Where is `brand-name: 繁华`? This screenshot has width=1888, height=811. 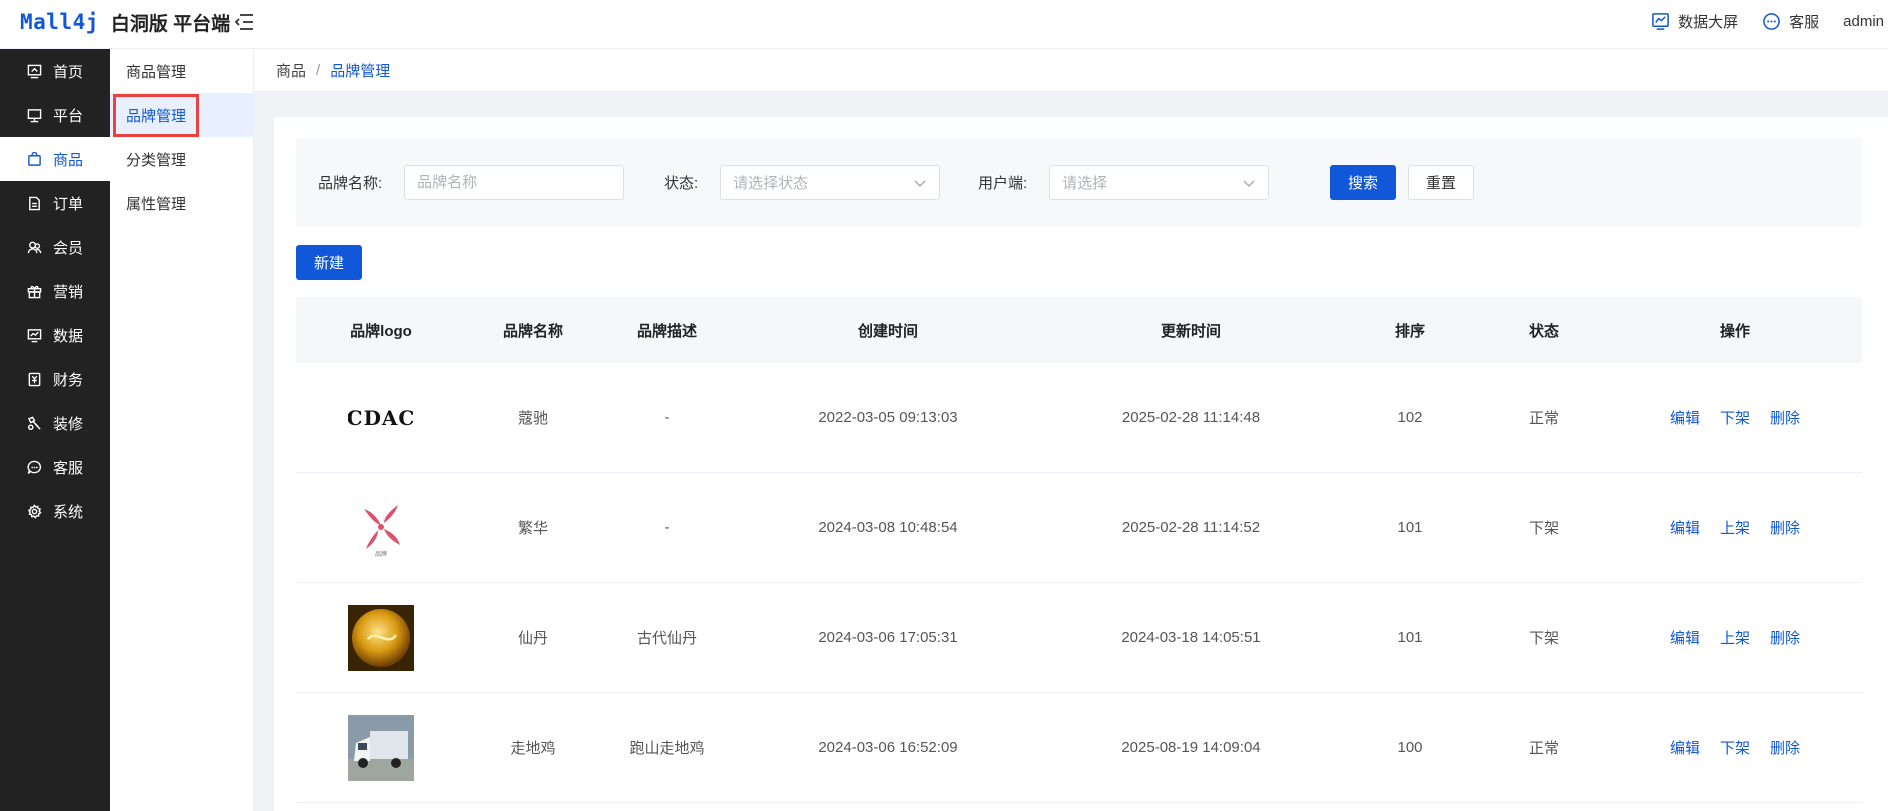 brand-name: 繁华 is located at coordinates (532, 528).